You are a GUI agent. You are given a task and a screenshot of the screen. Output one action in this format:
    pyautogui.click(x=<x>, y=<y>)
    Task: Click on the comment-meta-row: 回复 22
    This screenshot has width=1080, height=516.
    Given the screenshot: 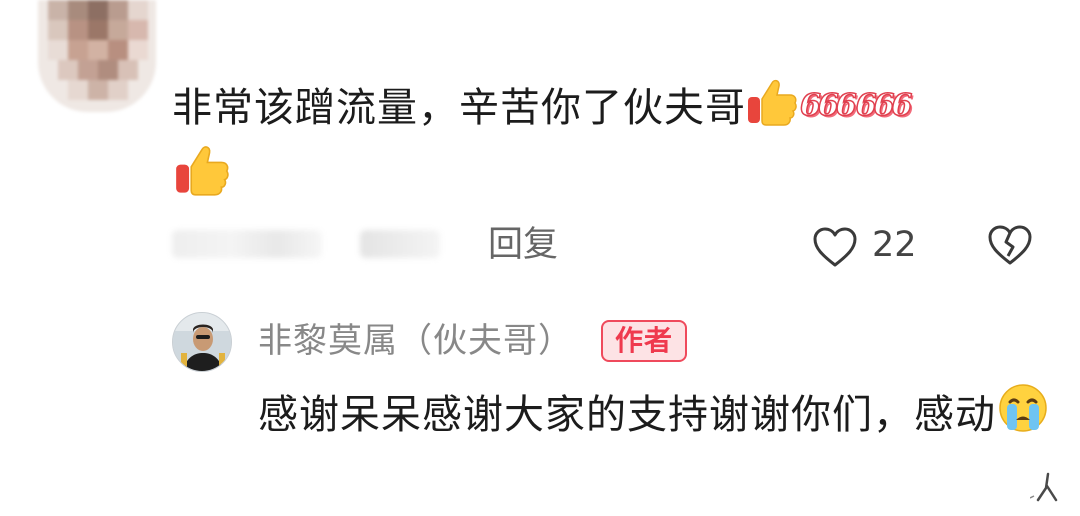 What is the action you would take?
    pyautogui.click(x=612, y=245)
    